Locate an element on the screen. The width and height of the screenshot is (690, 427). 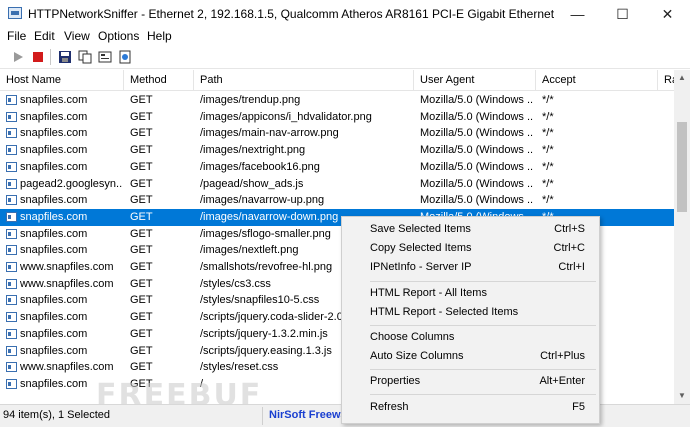
menu-item-shortcut: Alt+Enter is located at coordinates (562, 381).